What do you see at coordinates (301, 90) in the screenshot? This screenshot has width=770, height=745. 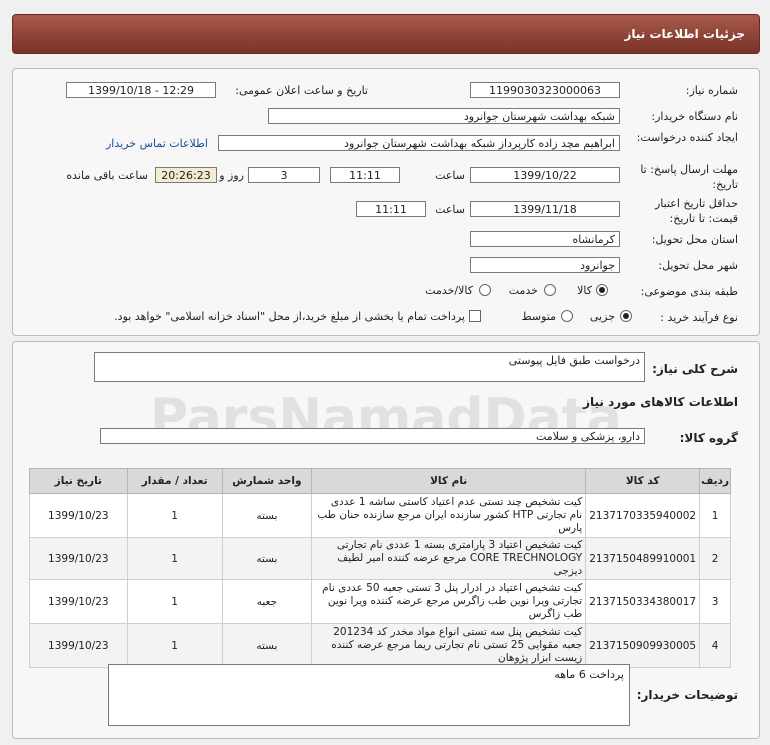 I see `announce-label: تاریخ و ساعت اعلان عمومی:` at bounding box center [301, 90].